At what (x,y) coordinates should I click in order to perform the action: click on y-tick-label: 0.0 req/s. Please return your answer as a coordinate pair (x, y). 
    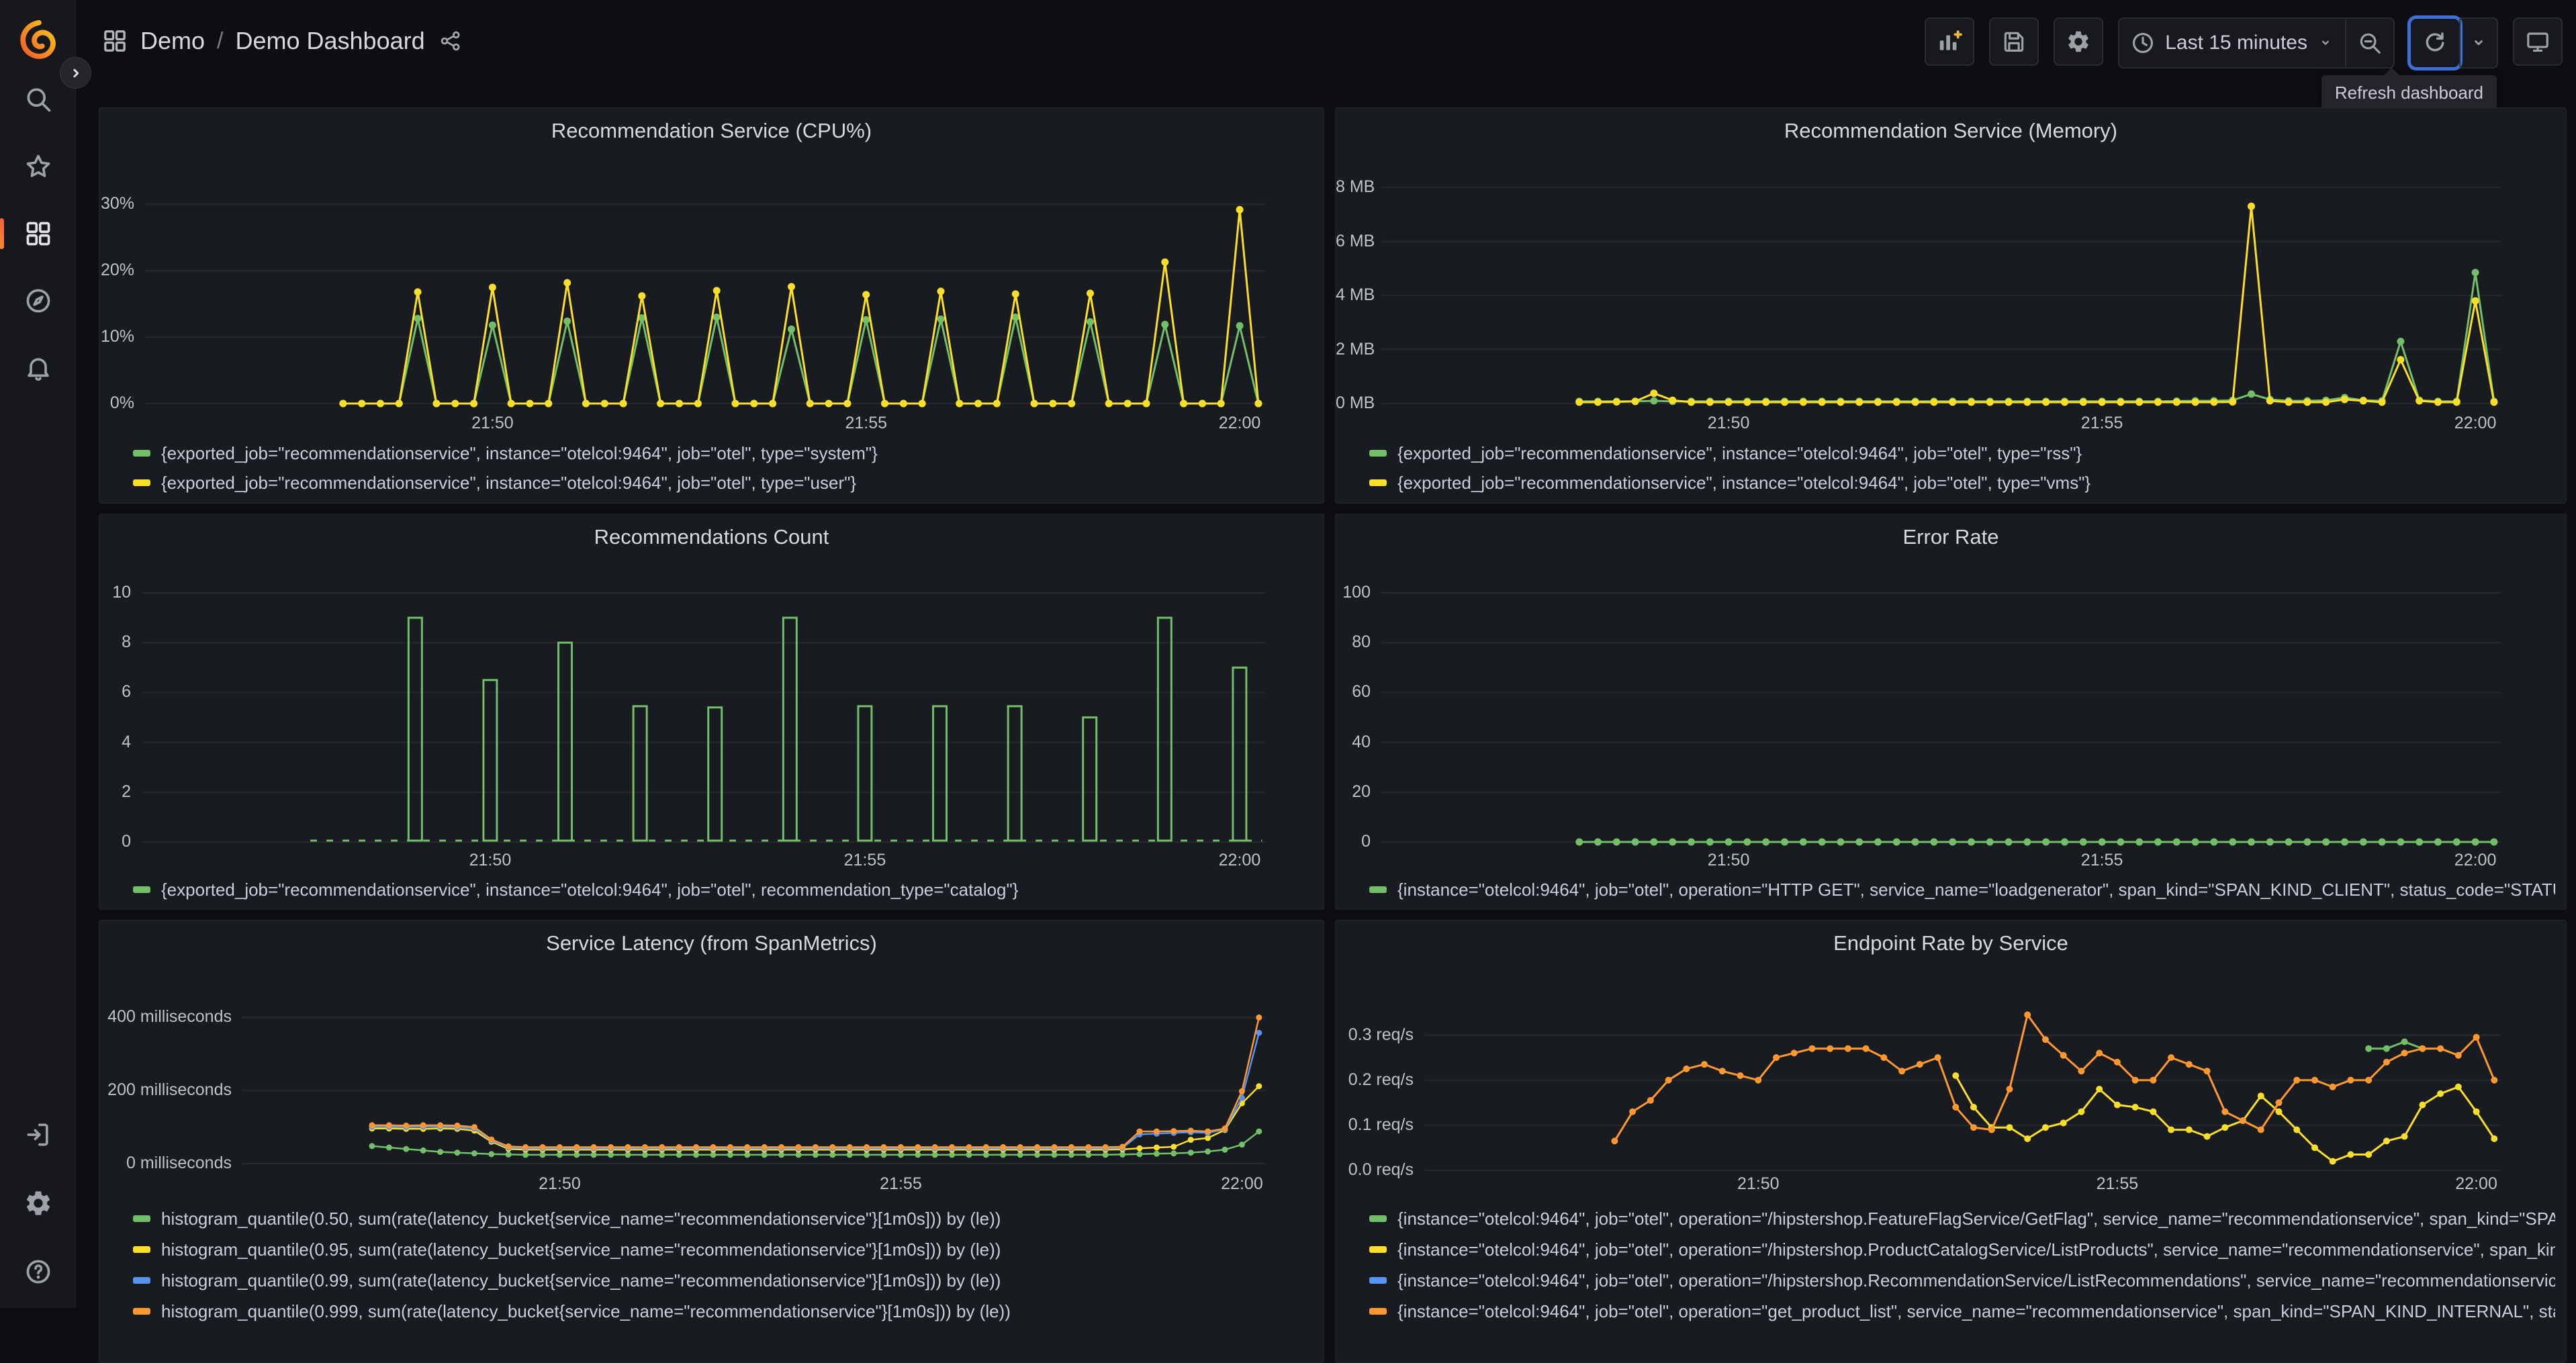
    Looking at the image, I should click on (1381, 1169).